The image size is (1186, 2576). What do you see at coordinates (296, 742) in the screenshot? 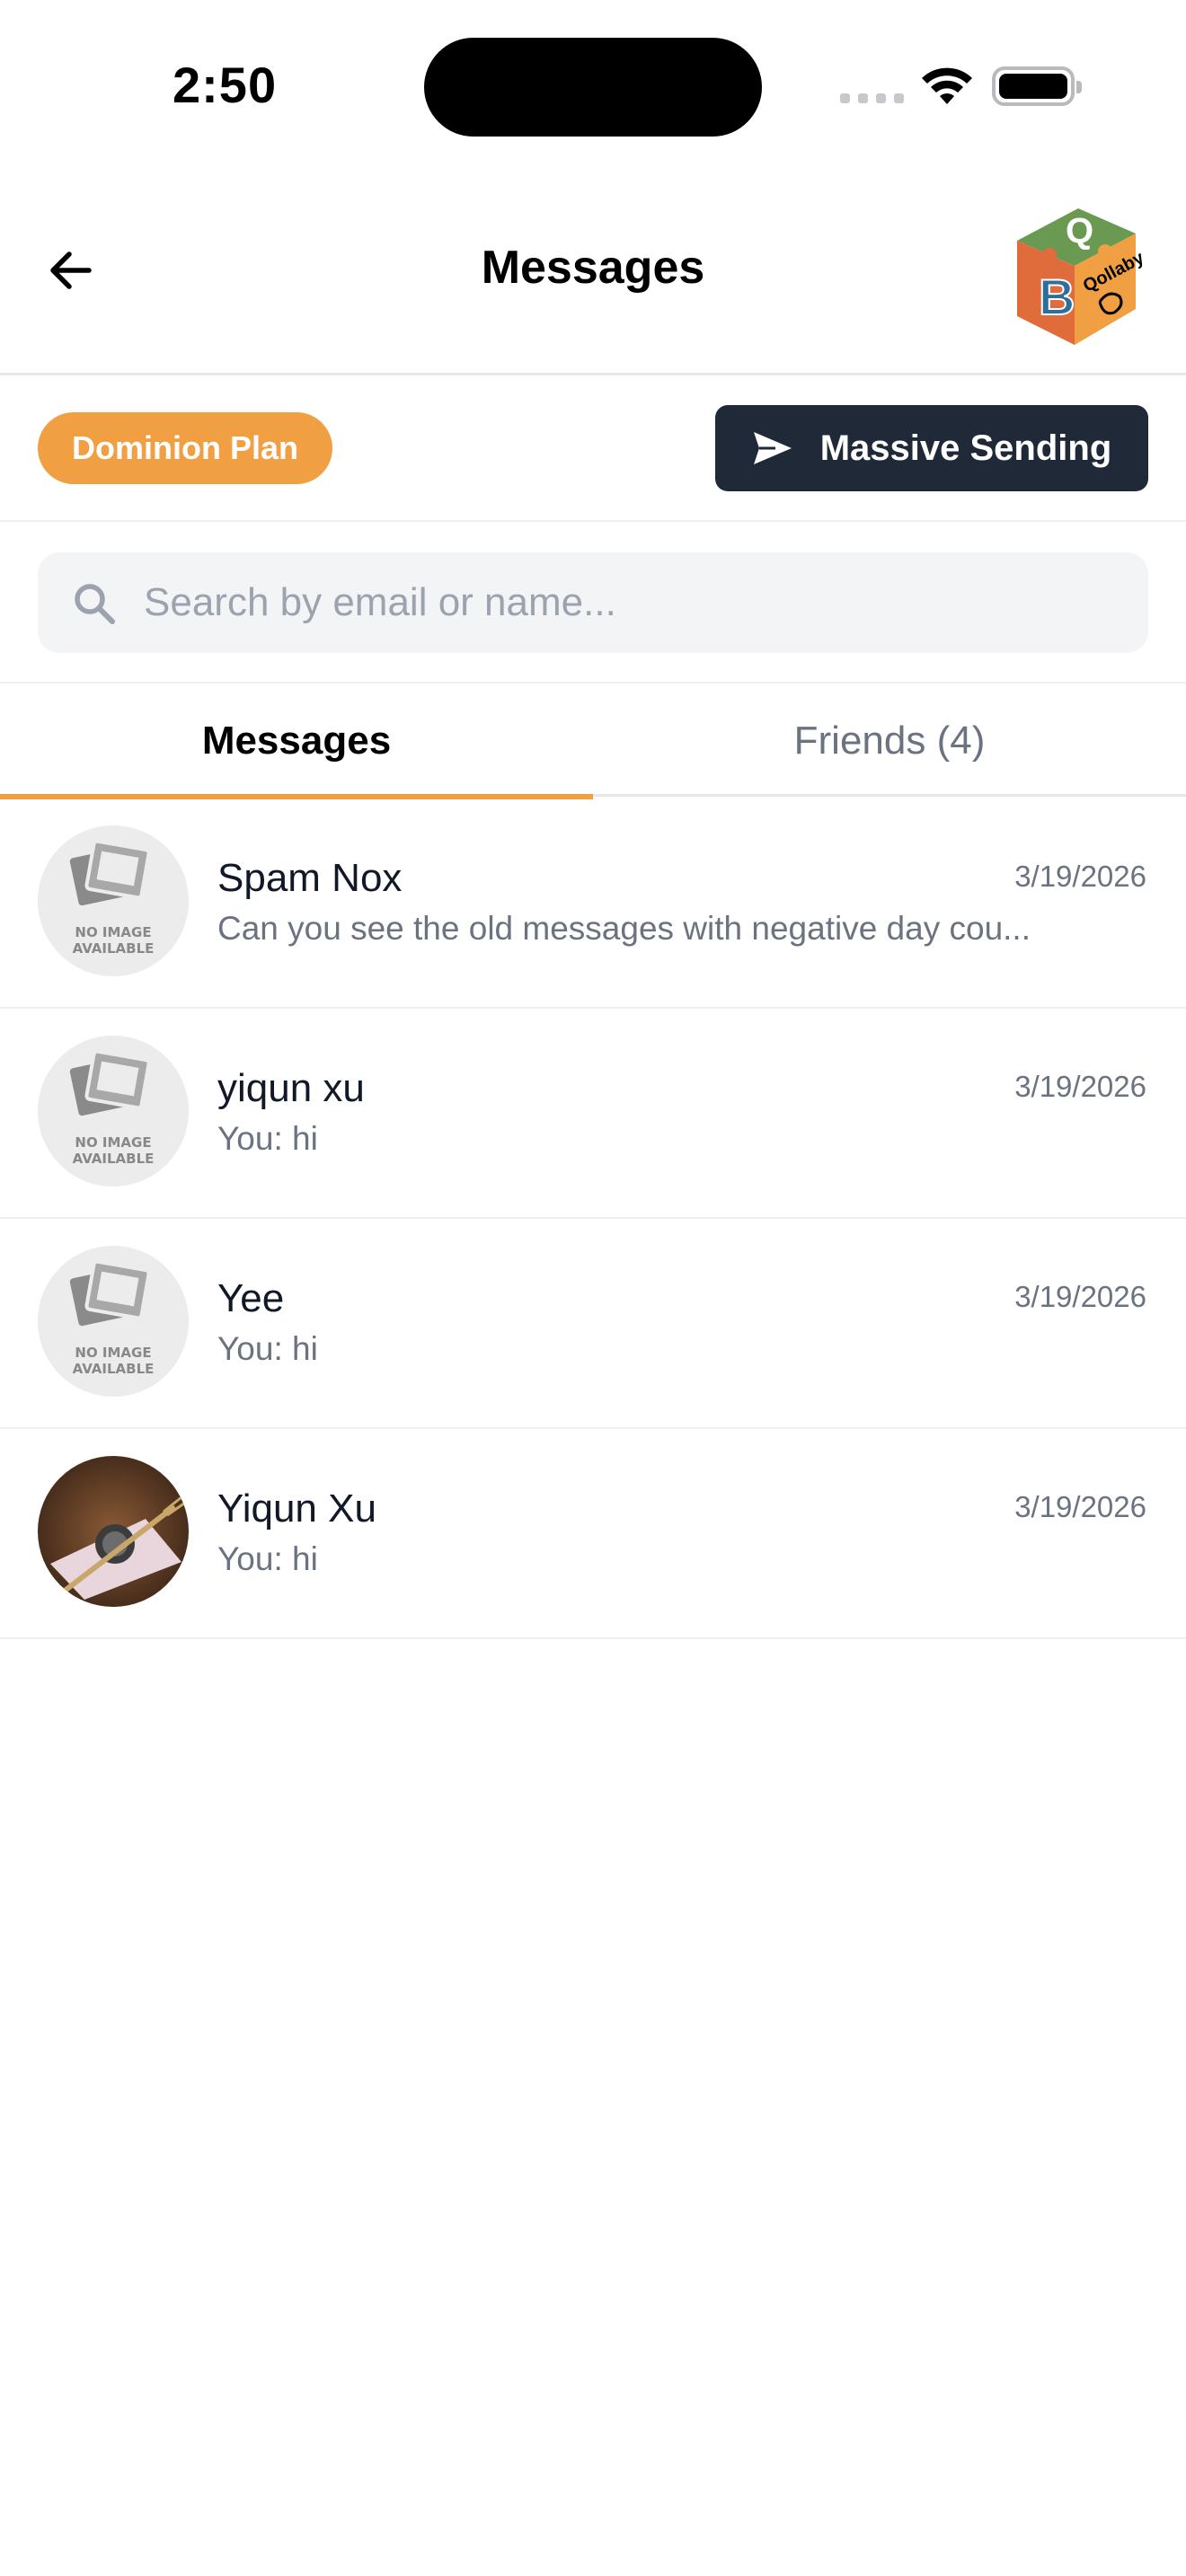
I see `tab-messages: Messages` at bounding box center [296, 742].